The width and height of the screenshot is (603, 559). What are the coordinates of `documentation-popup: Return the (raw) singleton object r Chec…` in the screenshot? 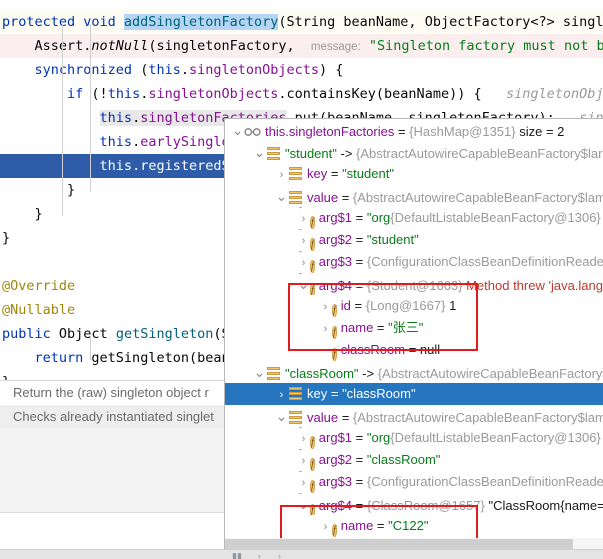 It's located at (116, 404).